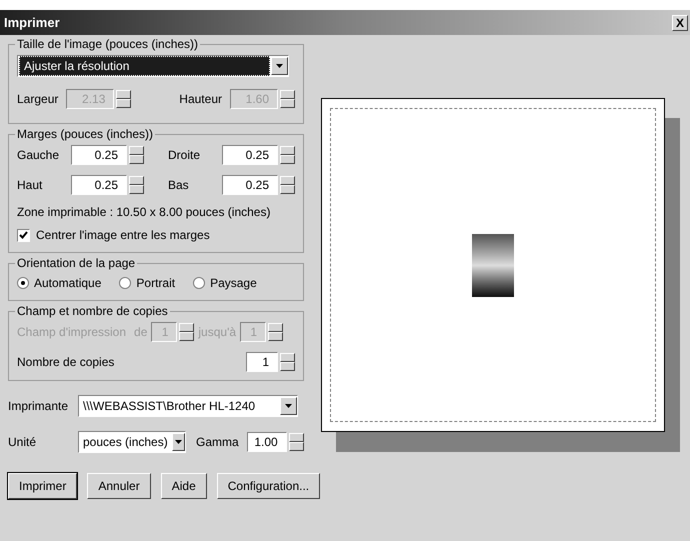 Image resolution: width=690 pixels, height=541 pixels. I want to click on close-button: X, so click(680, 22).